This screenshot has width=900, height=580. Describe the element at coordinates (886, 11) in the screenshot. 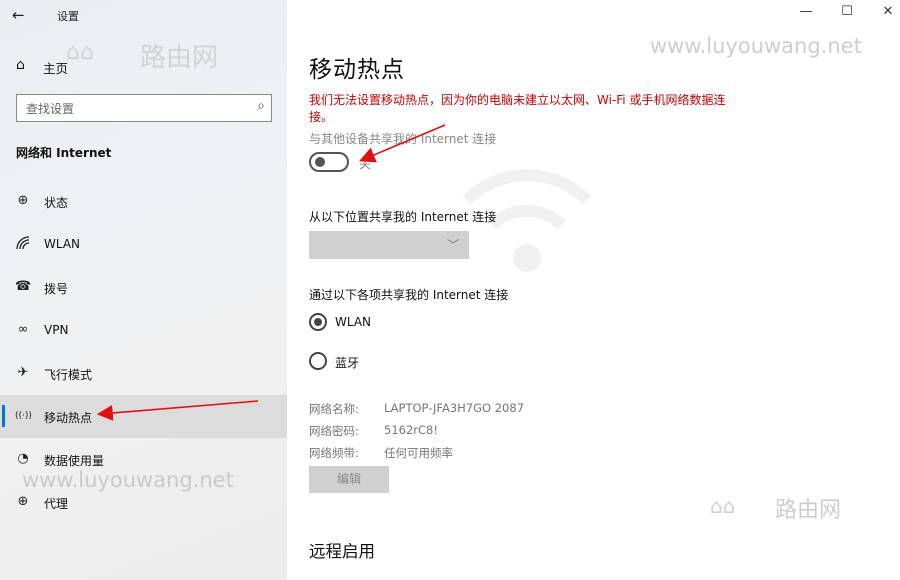

I see `close-button: ✕` at that location.